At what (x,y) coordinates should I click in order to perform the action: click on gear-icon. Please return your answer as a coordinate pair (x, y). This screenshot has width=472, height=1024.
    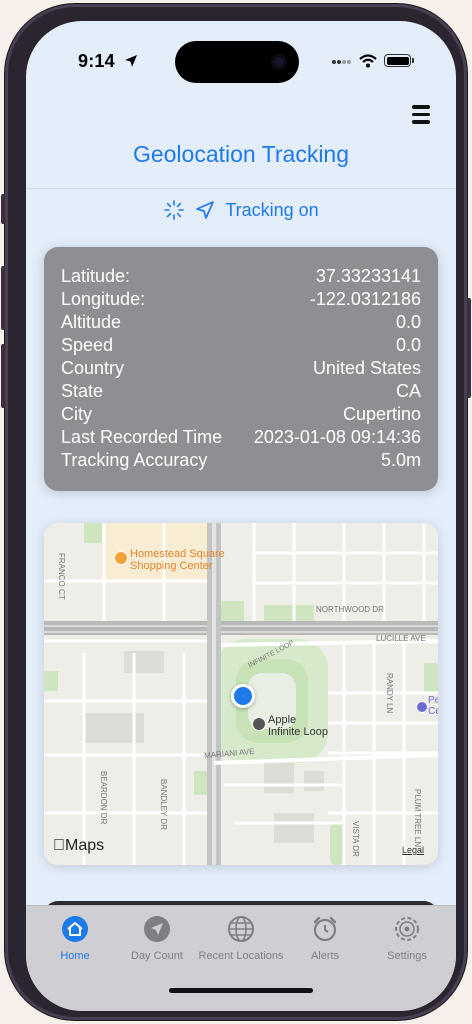
    Looking at the image, I should click on (407, 929).